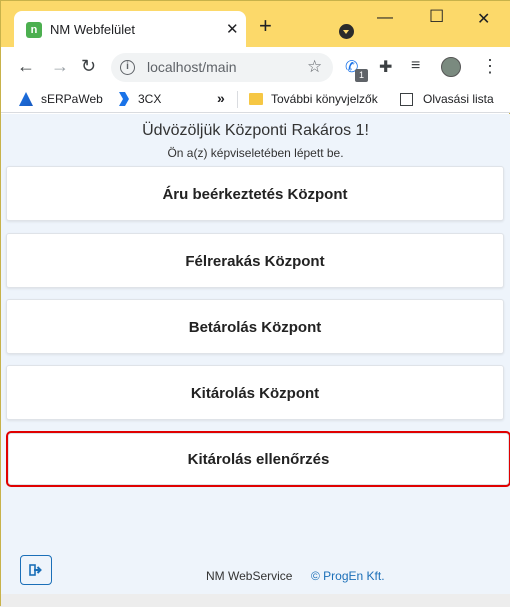 This screenshot has height=607, width=510. Describe the element at coordinates (361, 75) in the screenshot. I see `phone-badge: 1` at that location.